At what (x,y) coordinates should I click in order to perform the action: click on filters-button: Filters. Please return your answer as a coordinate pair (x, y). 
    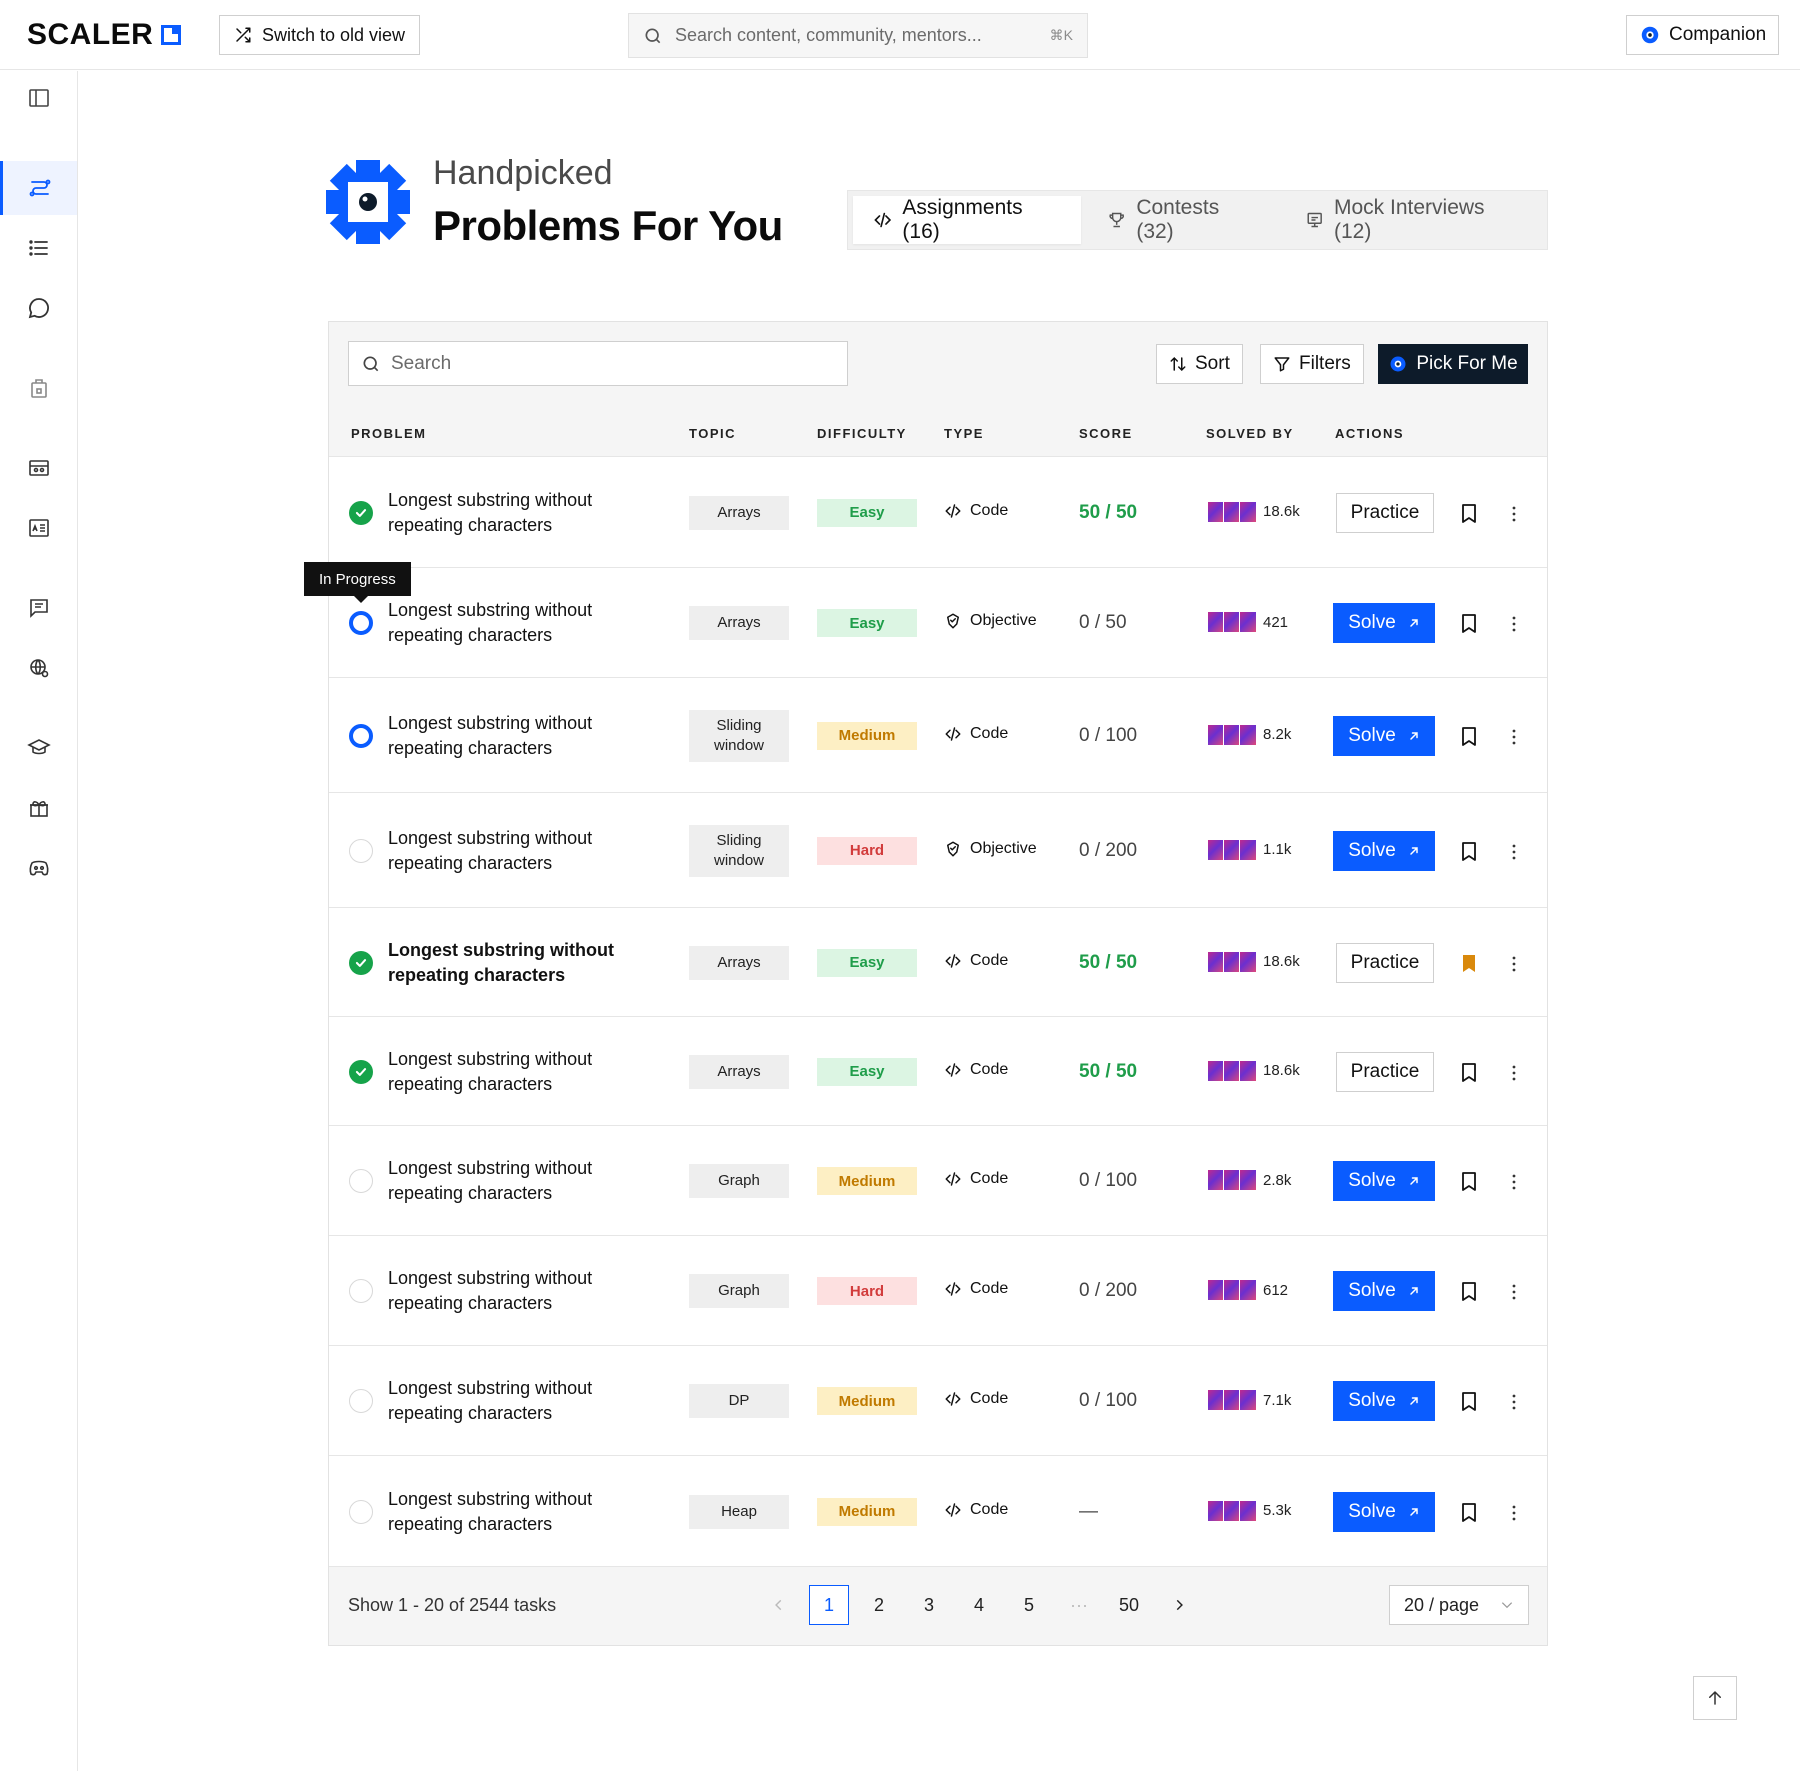
    Looking at the image, I should click on (1312, 364).